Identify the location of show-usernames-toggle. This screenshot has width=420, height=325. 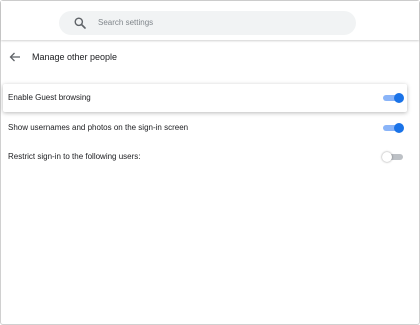
(393, 128).